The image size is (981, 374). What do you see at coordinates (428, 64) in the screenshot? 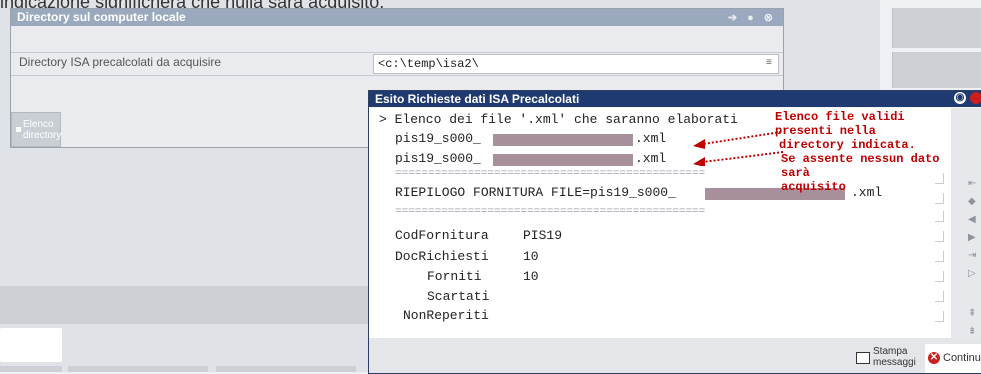
I see `directory-value: <c:\temp\isa2\` at bounding box center [428, 64].